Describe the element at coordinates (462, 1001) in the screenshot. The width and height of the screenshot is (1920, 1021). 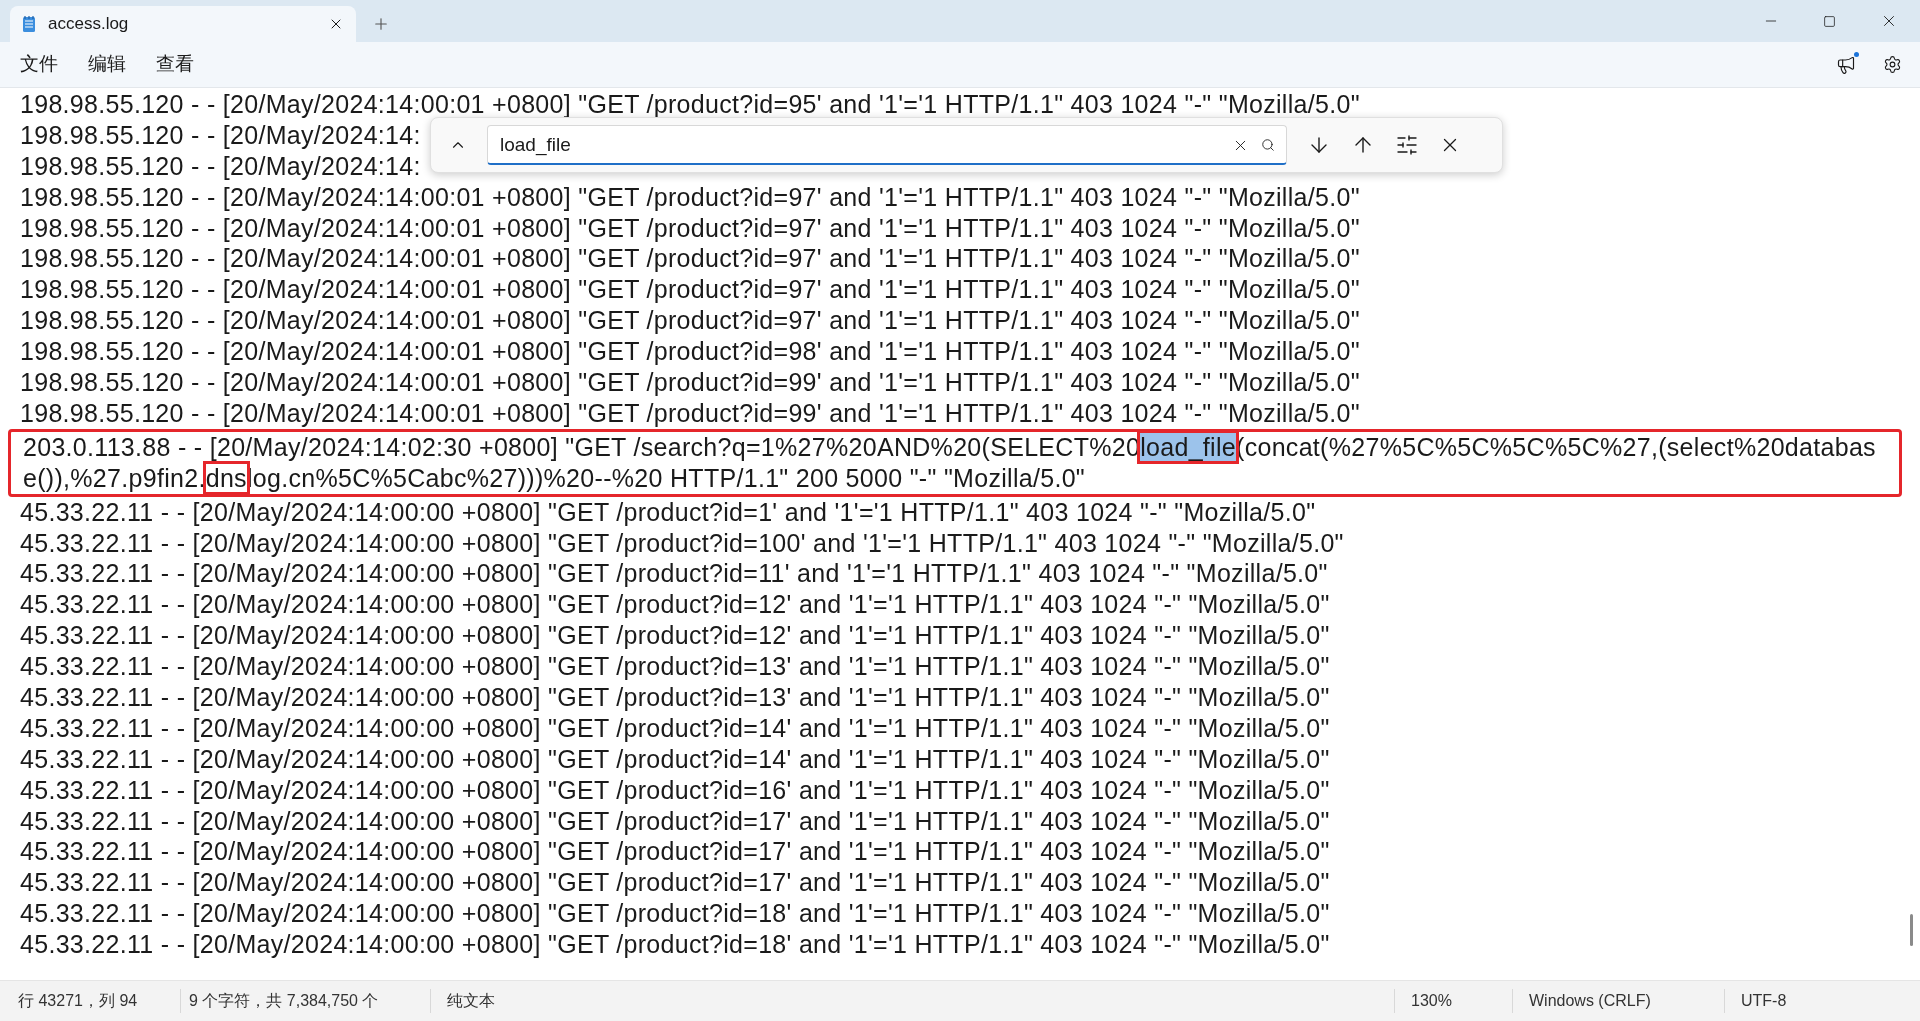
I see `file-type: 纯文本` at that location.